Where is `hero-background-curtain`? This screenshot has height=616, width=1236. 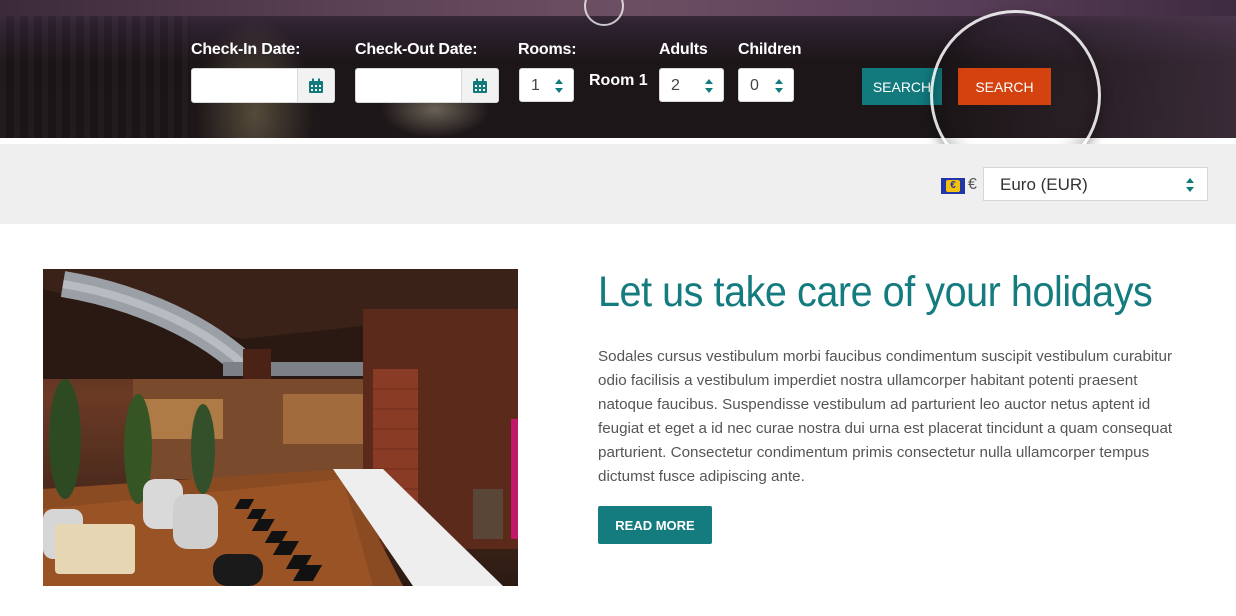
hero-background-curtain is located at coordinates (95, 77).